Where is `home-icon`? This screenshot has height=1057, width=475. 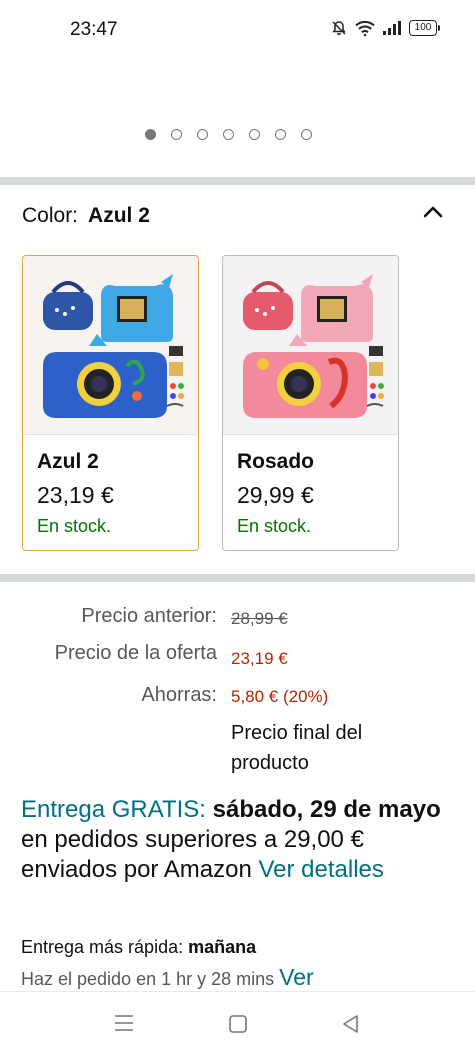
home-icon is located at coordinates (238, 1026).